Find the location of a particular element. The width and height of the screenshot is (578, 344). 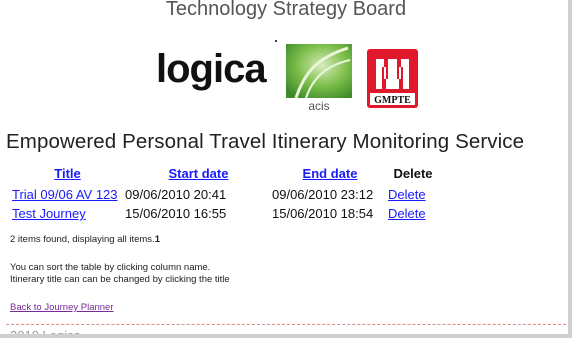

logica-logo-text: logica is located at coordinates (211, 69).